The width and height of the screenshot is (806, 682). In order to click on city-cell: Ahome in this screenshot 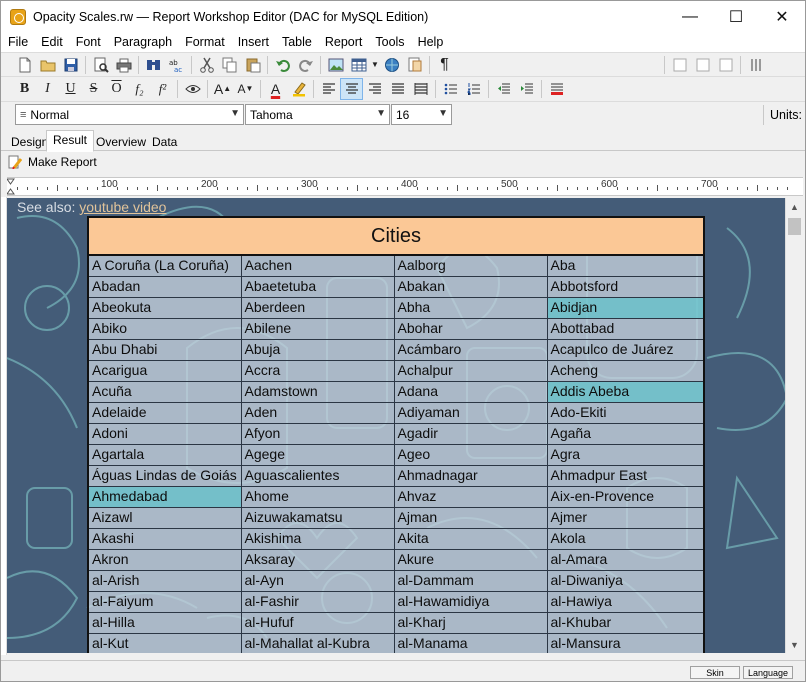, I will do `click(317, 496)`.